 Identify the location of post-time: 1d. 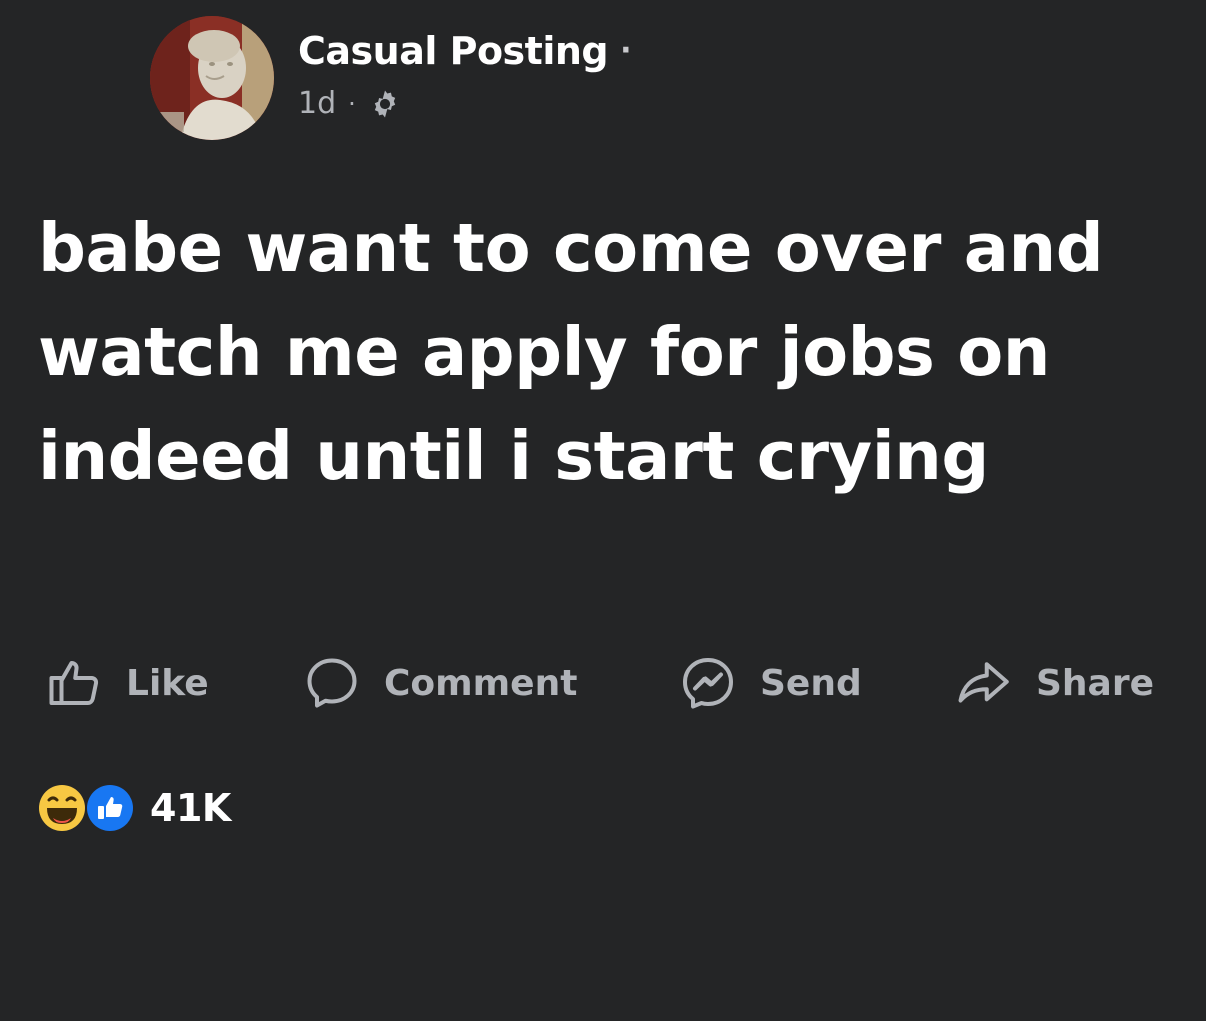
(317, 104).